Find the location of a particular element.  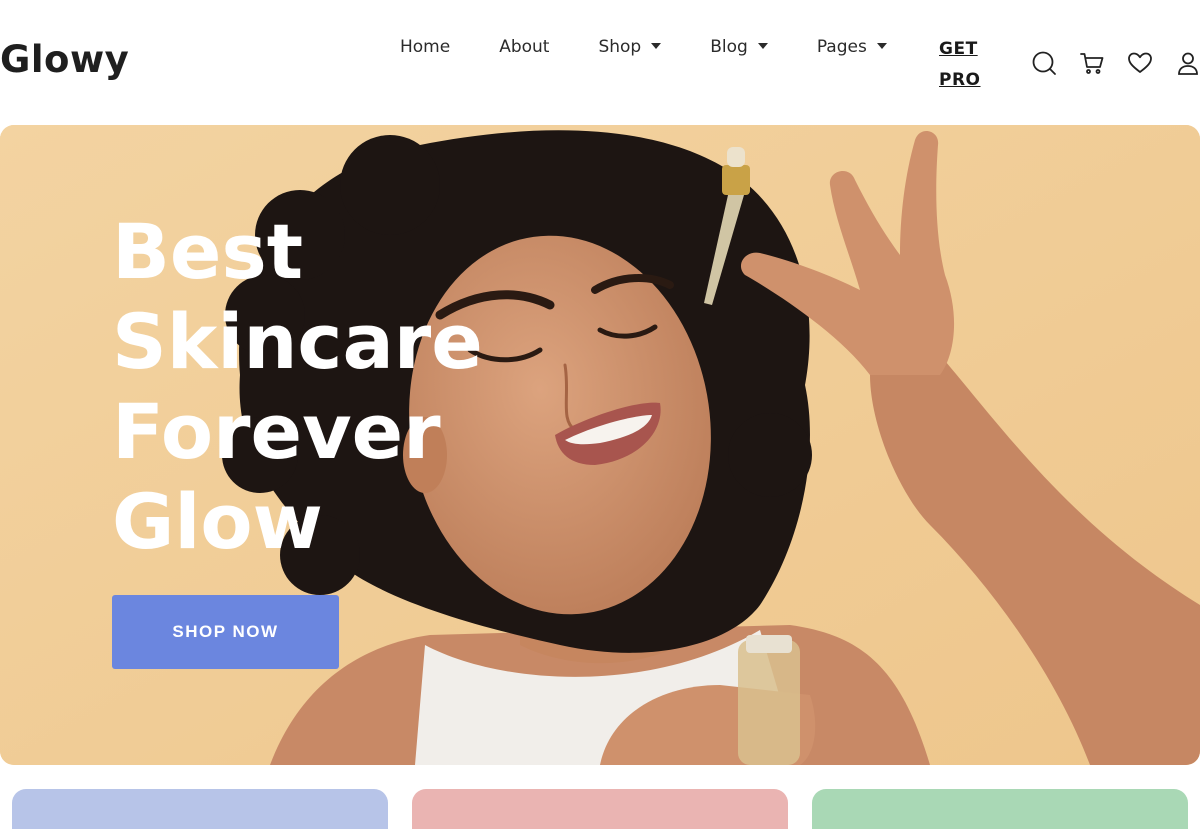

category-cards is located at coordinates (600, 809).